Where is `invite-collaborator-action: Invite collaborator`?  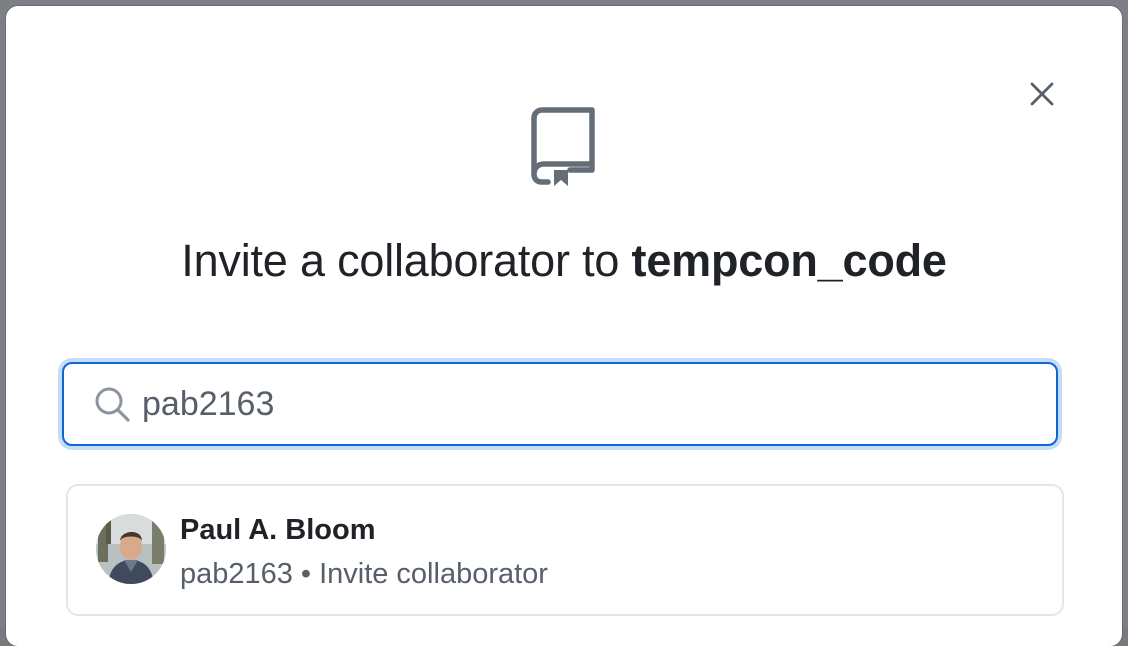
invite-collaborator-action: Invite collaborator is located at coordinates (433, 574).